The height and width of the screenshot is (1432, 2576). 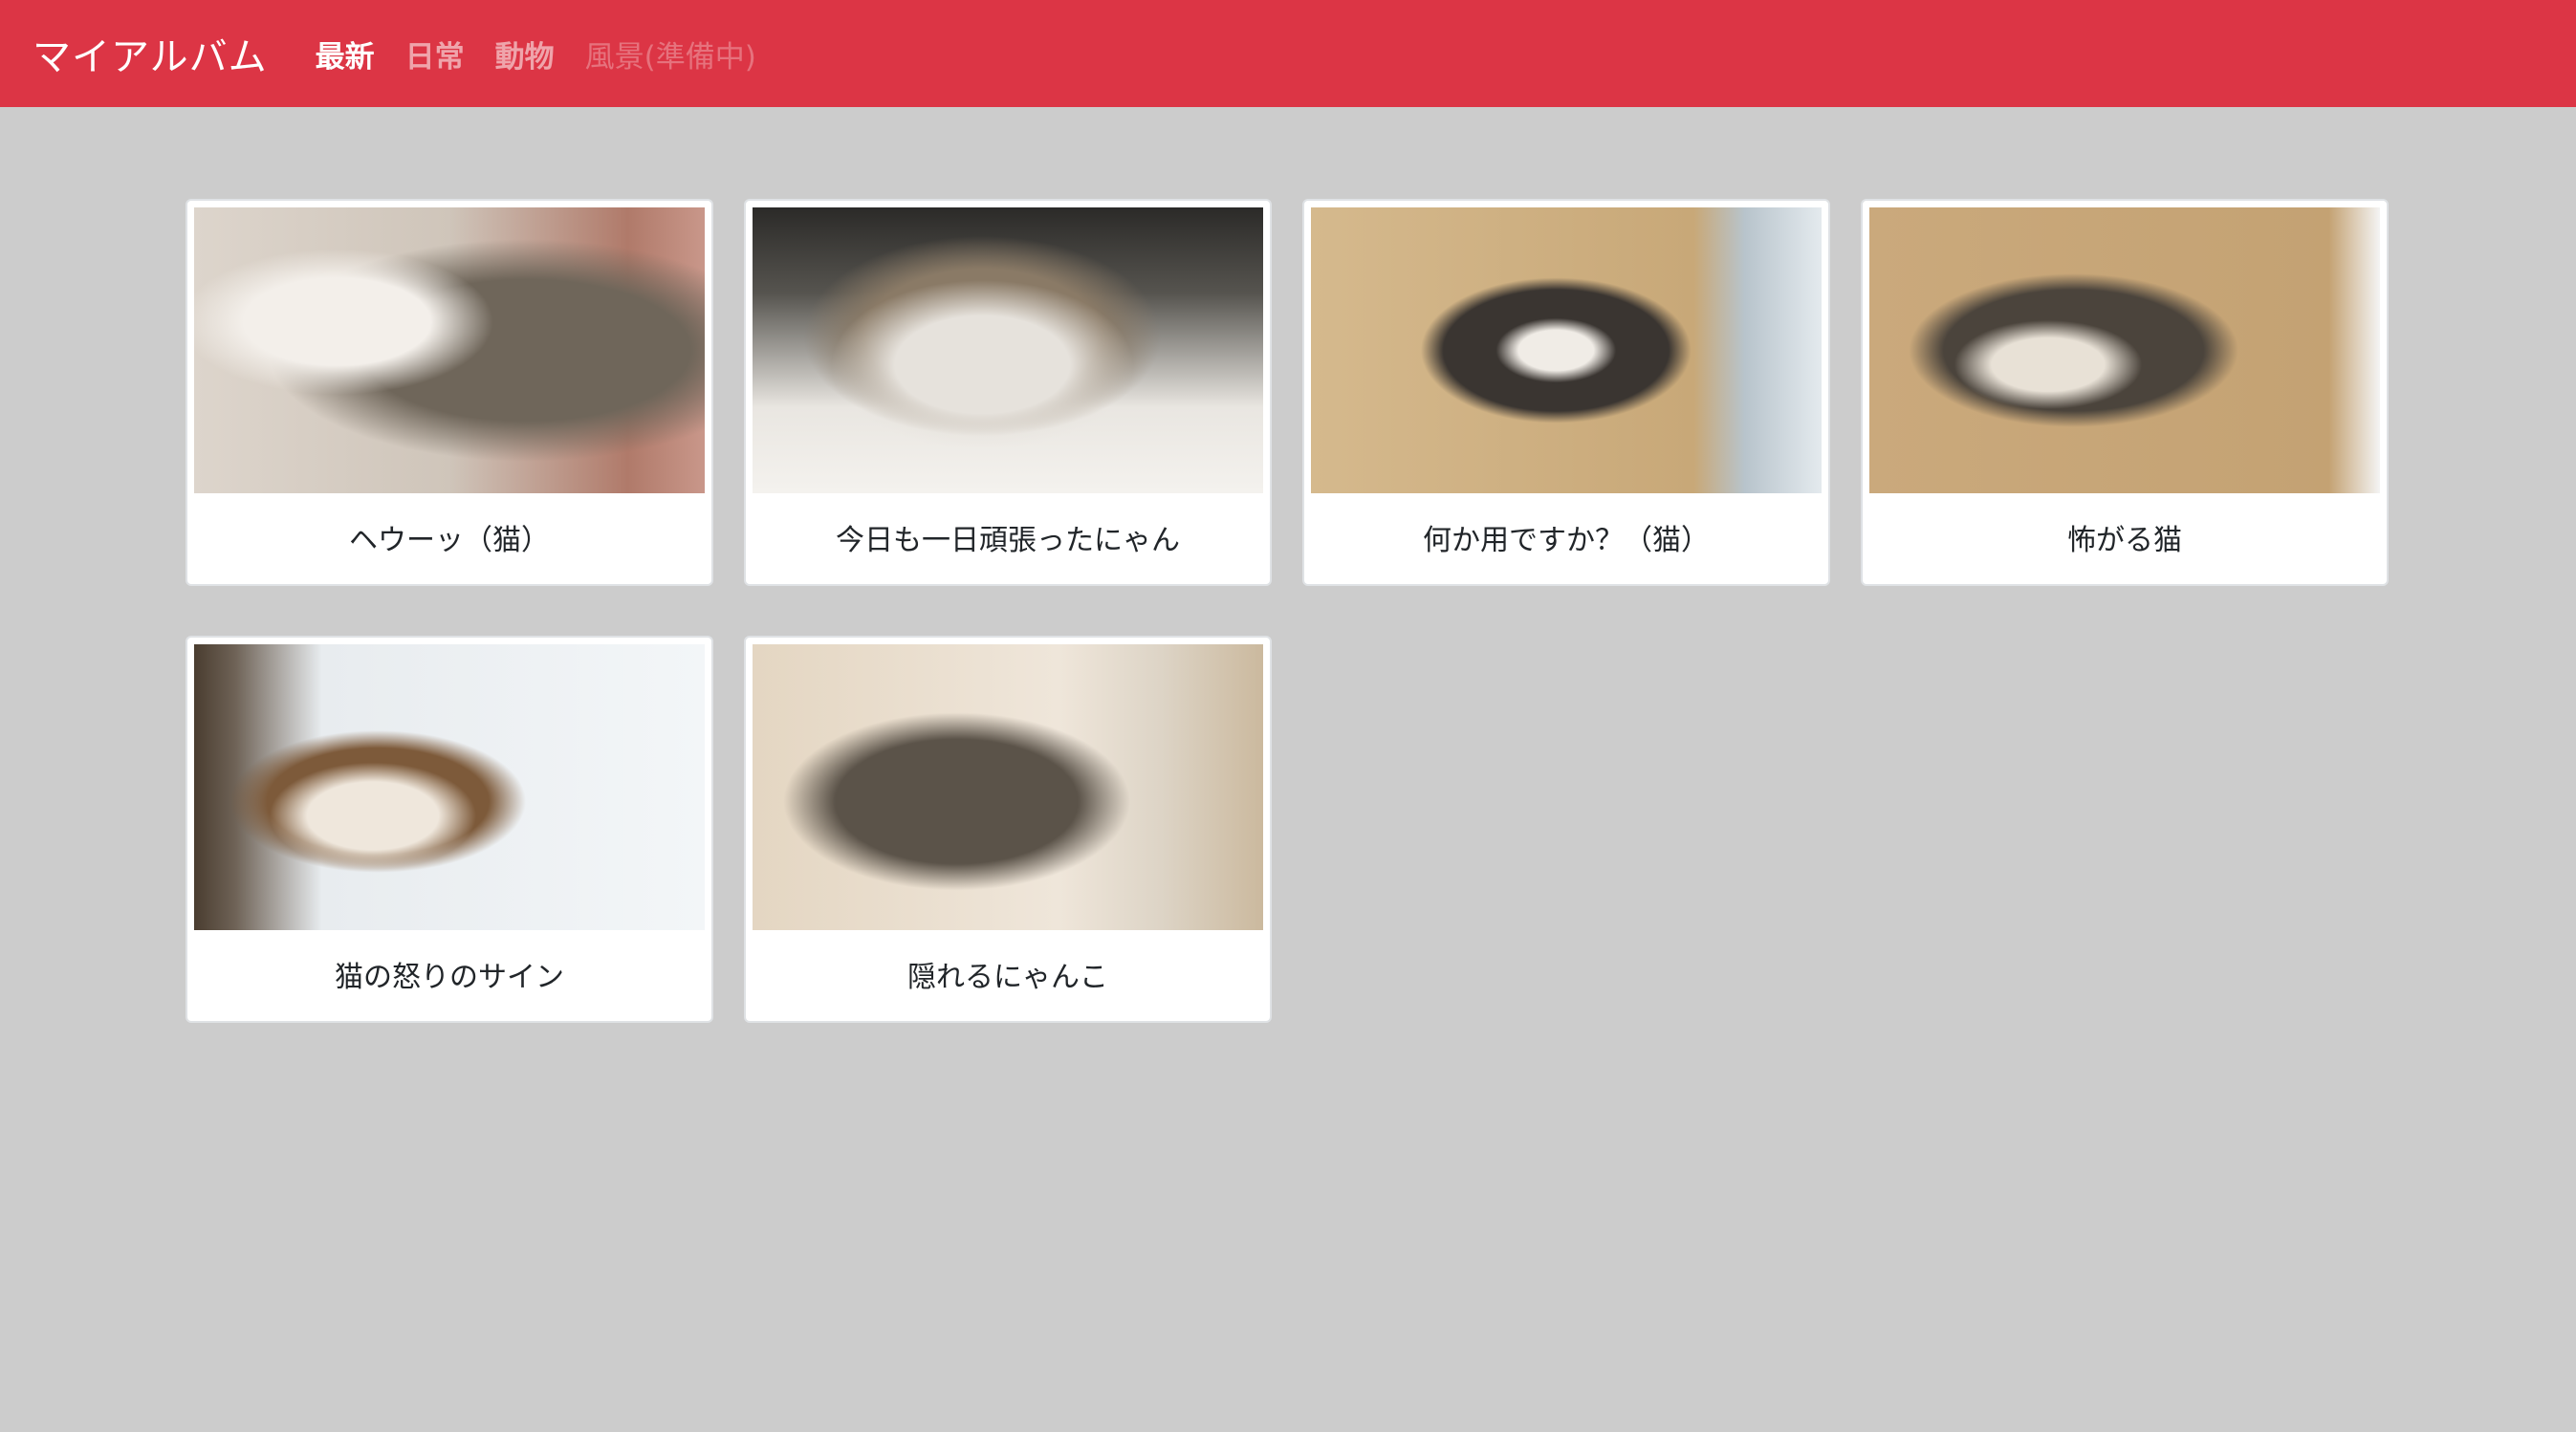 I want to click on nav-item-animals: 動物, so click(x=525, y=54).